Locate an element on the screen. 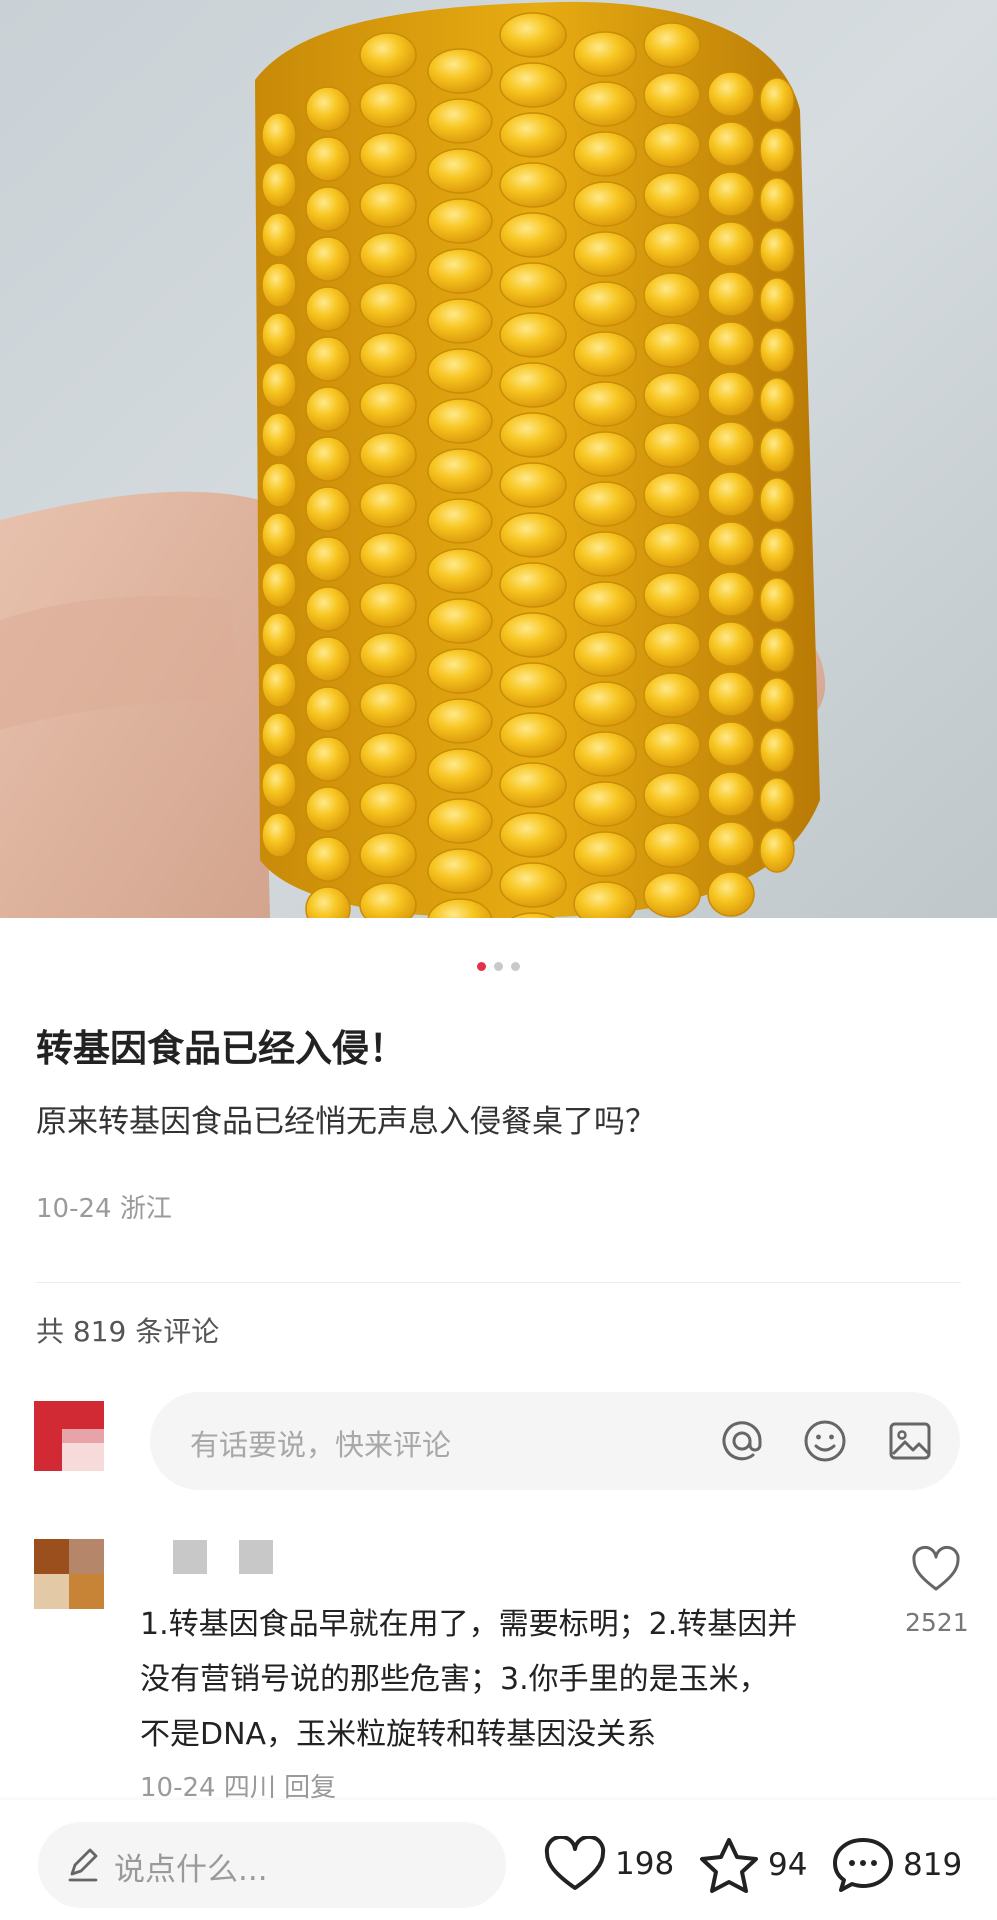 The width and height of the screenshot is (997, 1920). comment-total-count: 819 is located at coordinates (933, 1865).